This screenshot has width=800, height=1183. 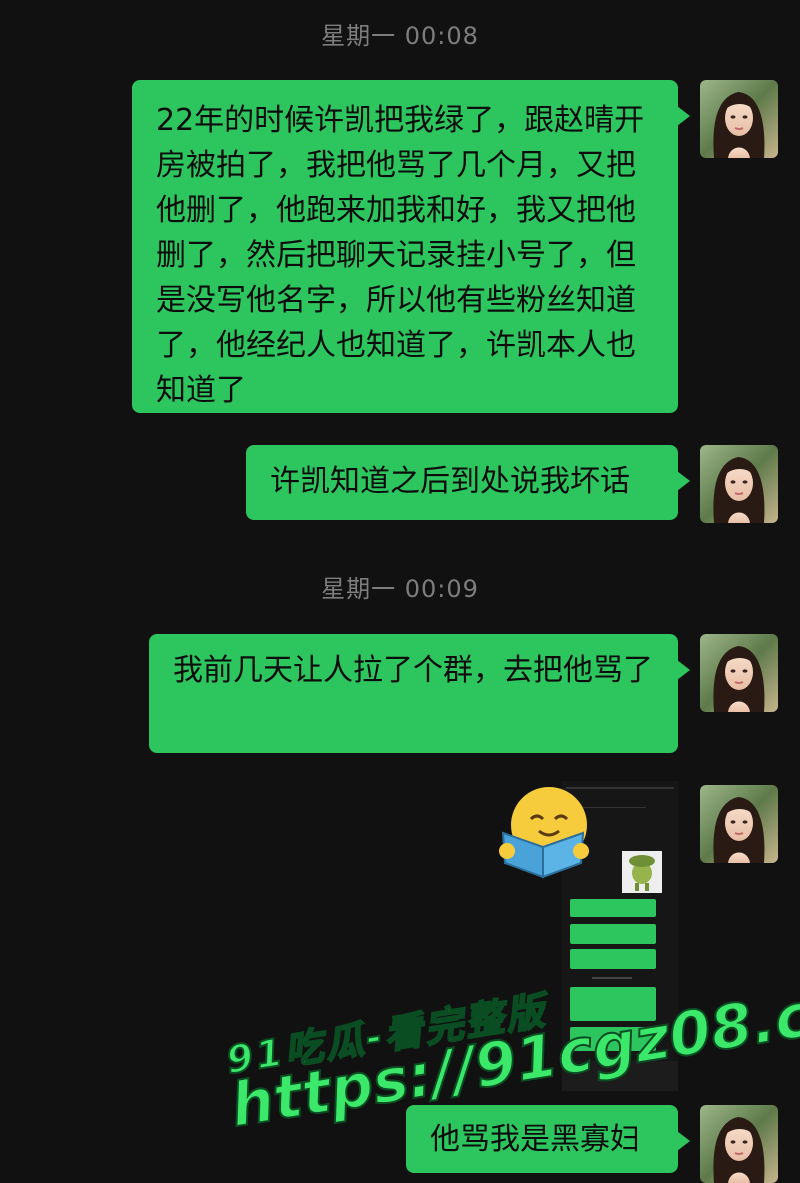 I want to click on message-row: 许凯知道之后到处说我坏话, so click(x=512, y=484).